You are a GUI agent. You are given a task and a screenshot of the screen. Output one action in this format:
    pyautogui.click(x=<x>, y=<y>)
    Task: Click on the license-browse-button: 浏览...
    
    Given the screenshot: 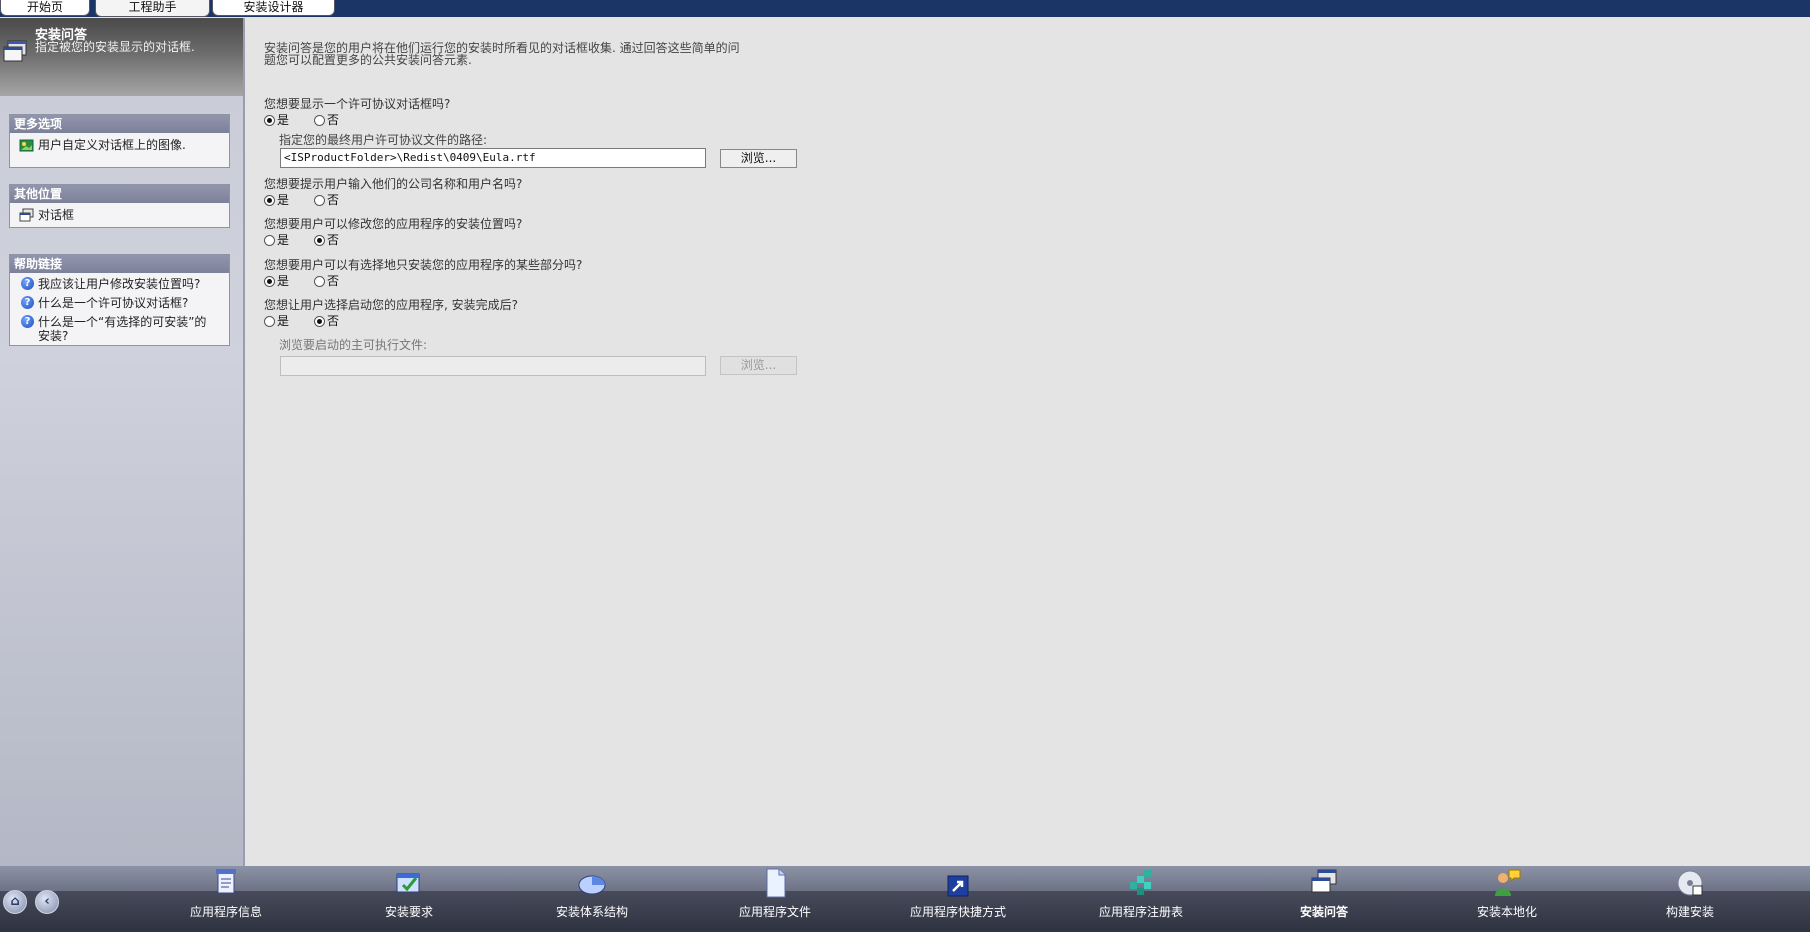 What is the action you would take?
    pyautogui.click(x=758, y=158)
    